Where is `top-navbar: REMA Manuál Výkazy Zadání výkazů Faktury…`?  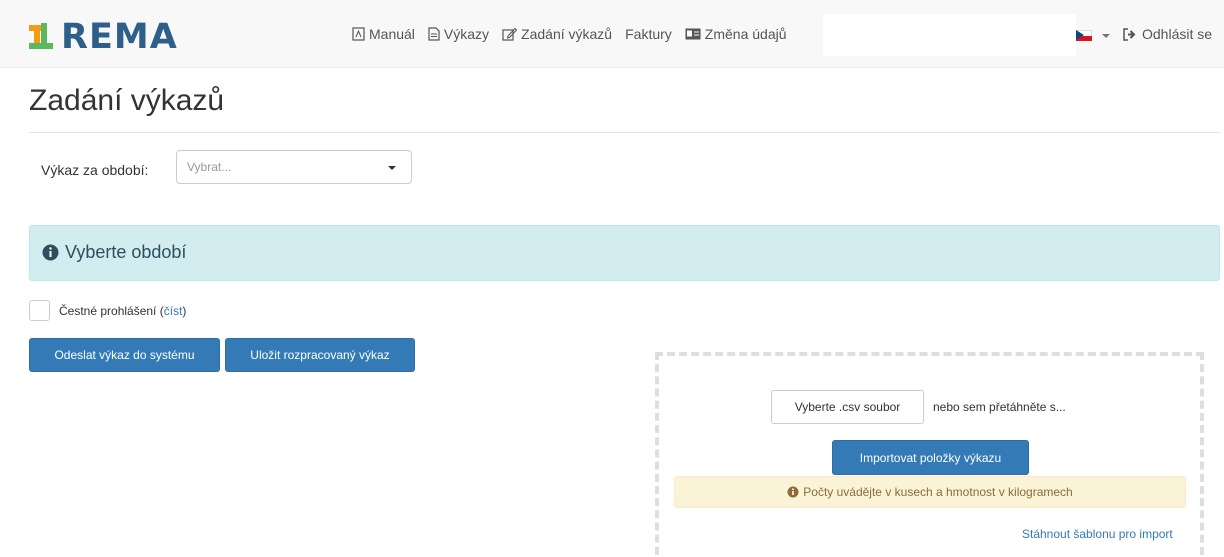
top-navbar: REMA Manuál Výkazy Zadání výkazů Faktury… is located at coordinates (612, 34).